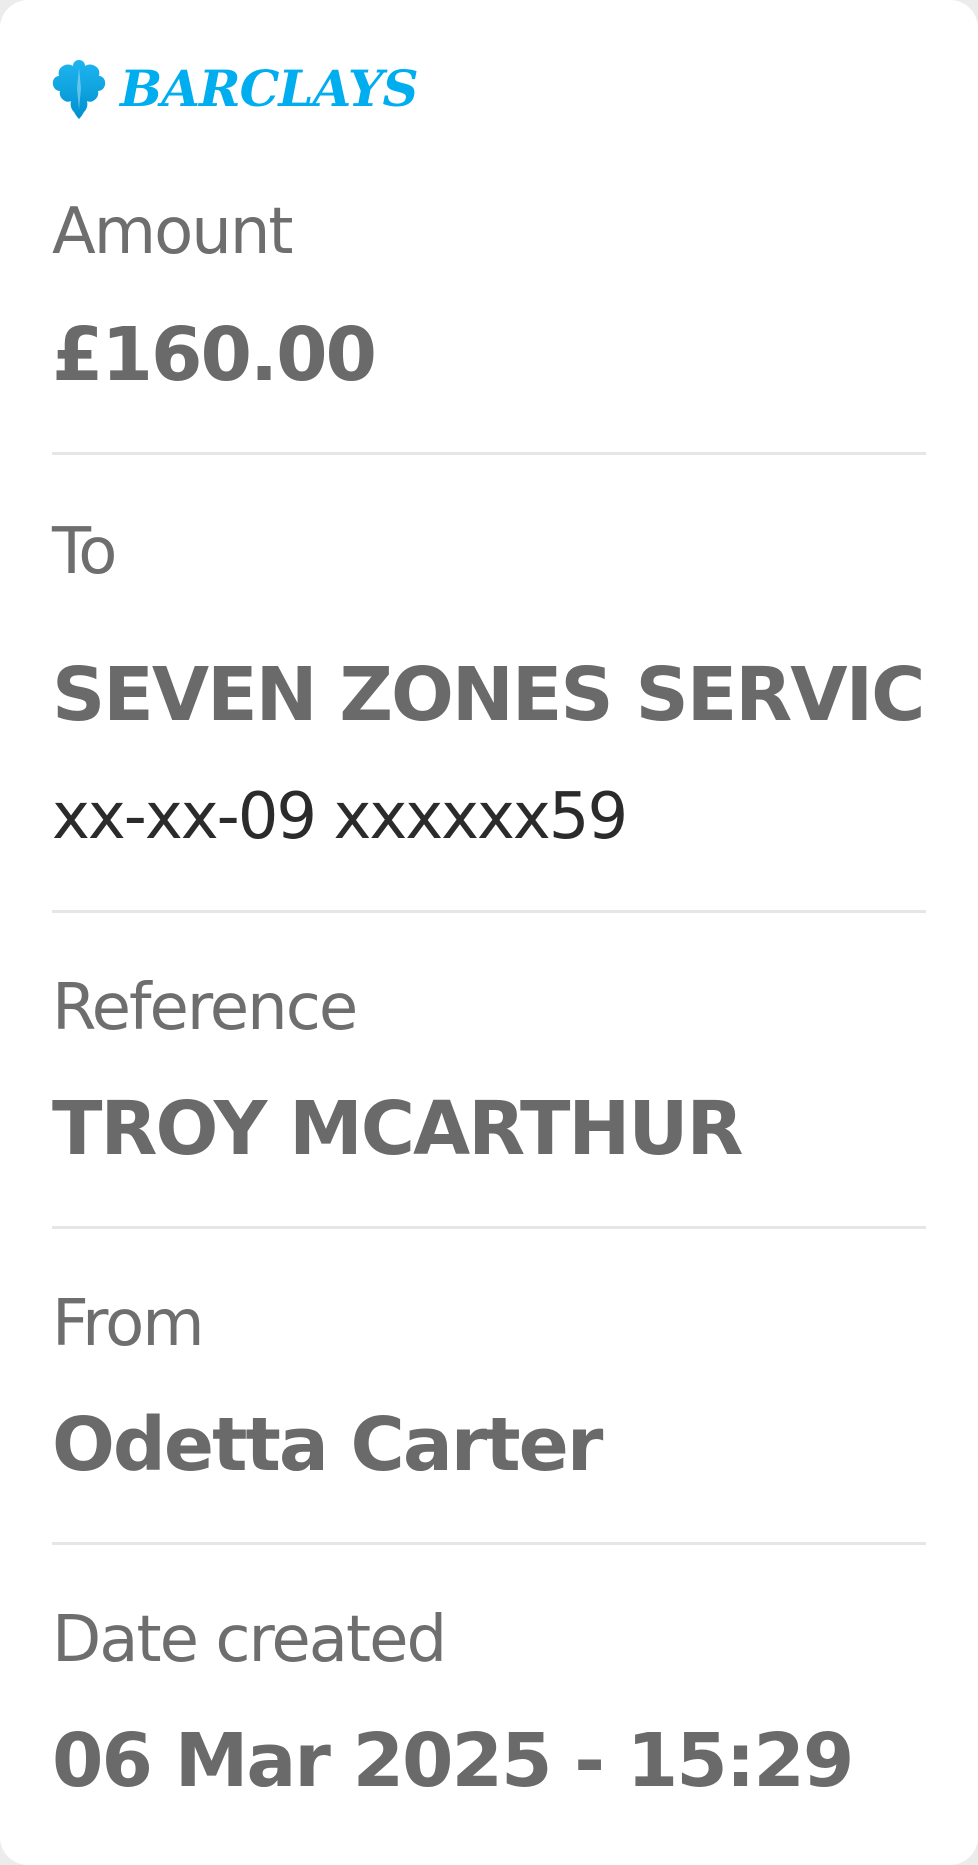 The height and width of the screenshot is (1865, 978). Describe the element at coordinates (327, 1445) in the screenshot. I see `from-value: Odetta Carter` at that location.